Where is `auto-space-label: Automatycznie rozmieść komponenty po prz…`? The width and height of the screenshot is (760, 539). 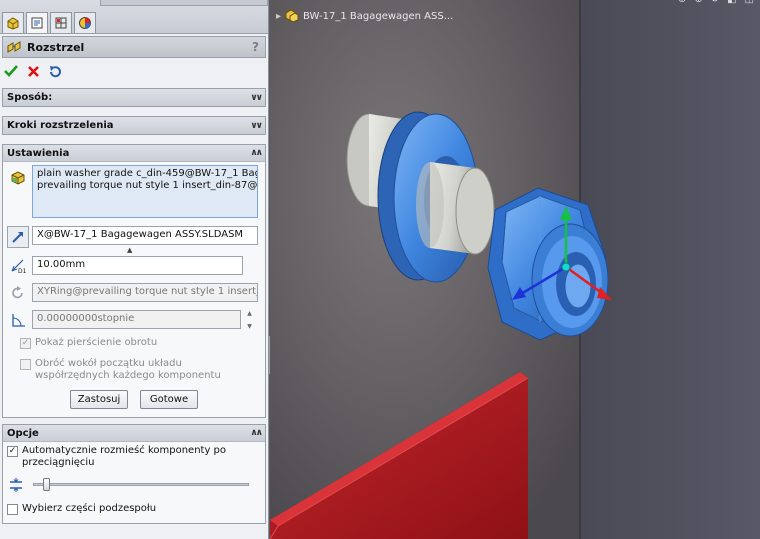 auto-space-label: Automatycznie rozmieść komponenty po prz… is located at coordinates (124, 456).